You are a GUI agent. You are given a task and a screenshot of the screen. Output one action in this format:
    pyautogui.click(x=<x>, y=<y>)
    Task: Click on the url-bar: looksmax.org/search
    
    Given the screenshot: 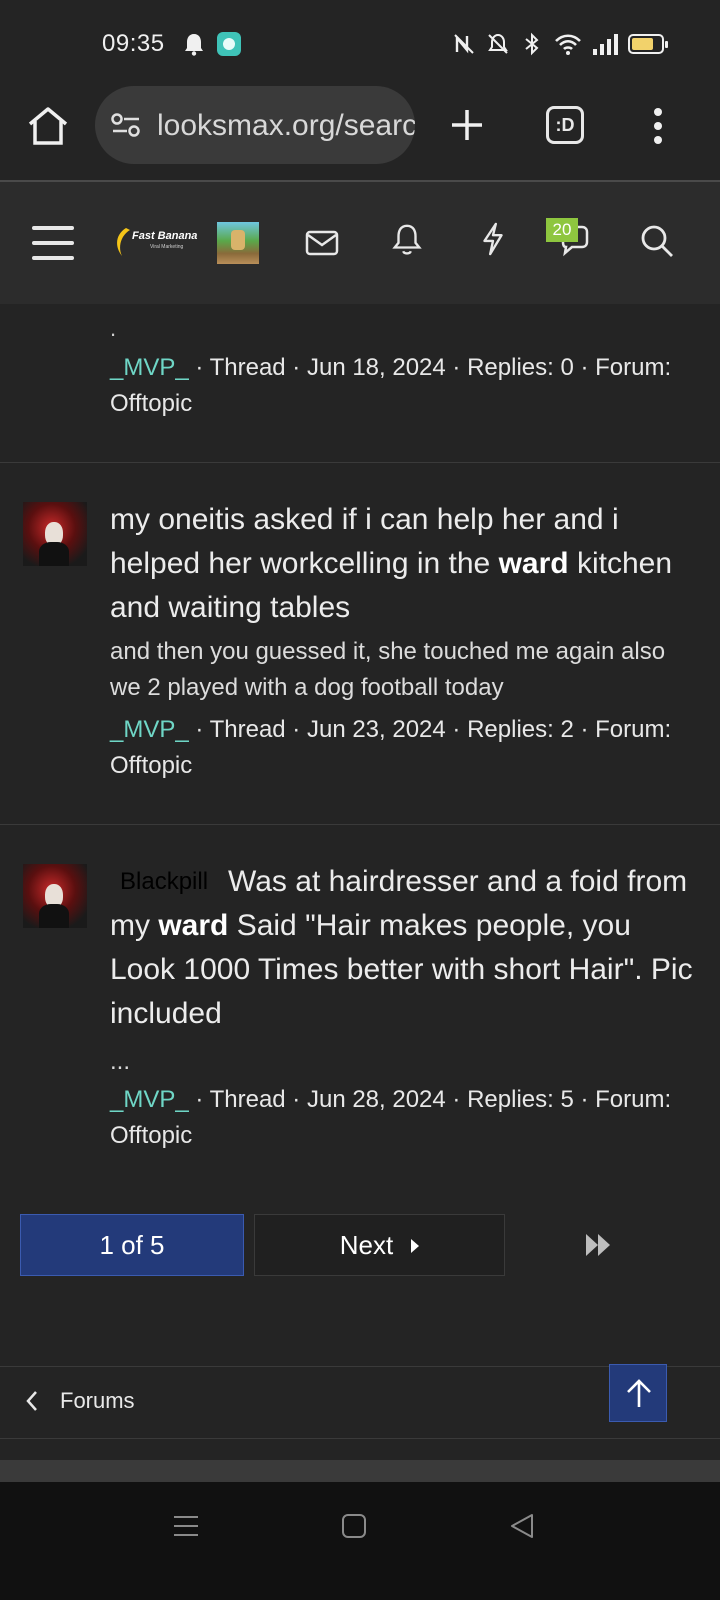 What is the action you would take?
    pyautogui.click(x=255, y=125)
    